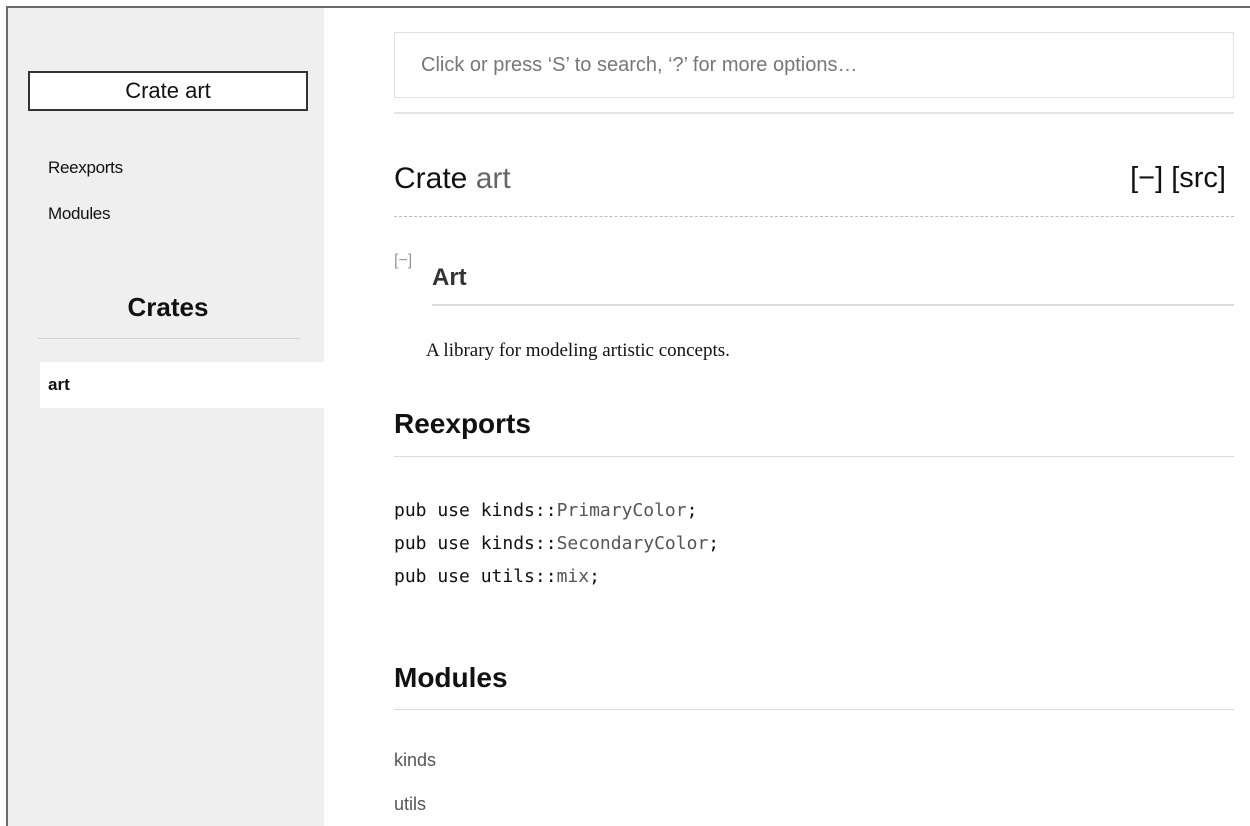  Describe the element at coordinates (169, 338) in the screenshot. I see `crates-divider` at that location.